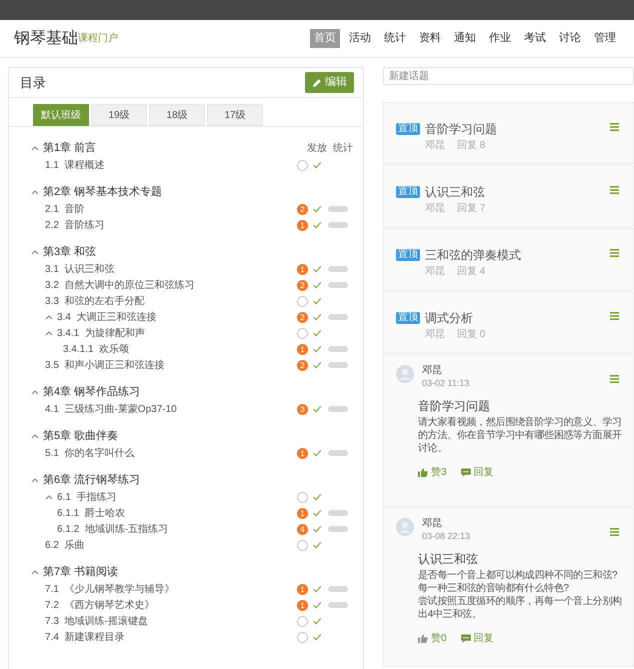 This screenshot has height=669, width=634. I want to click on catalog-item: 6.1 手指练习, so click(86, 497).